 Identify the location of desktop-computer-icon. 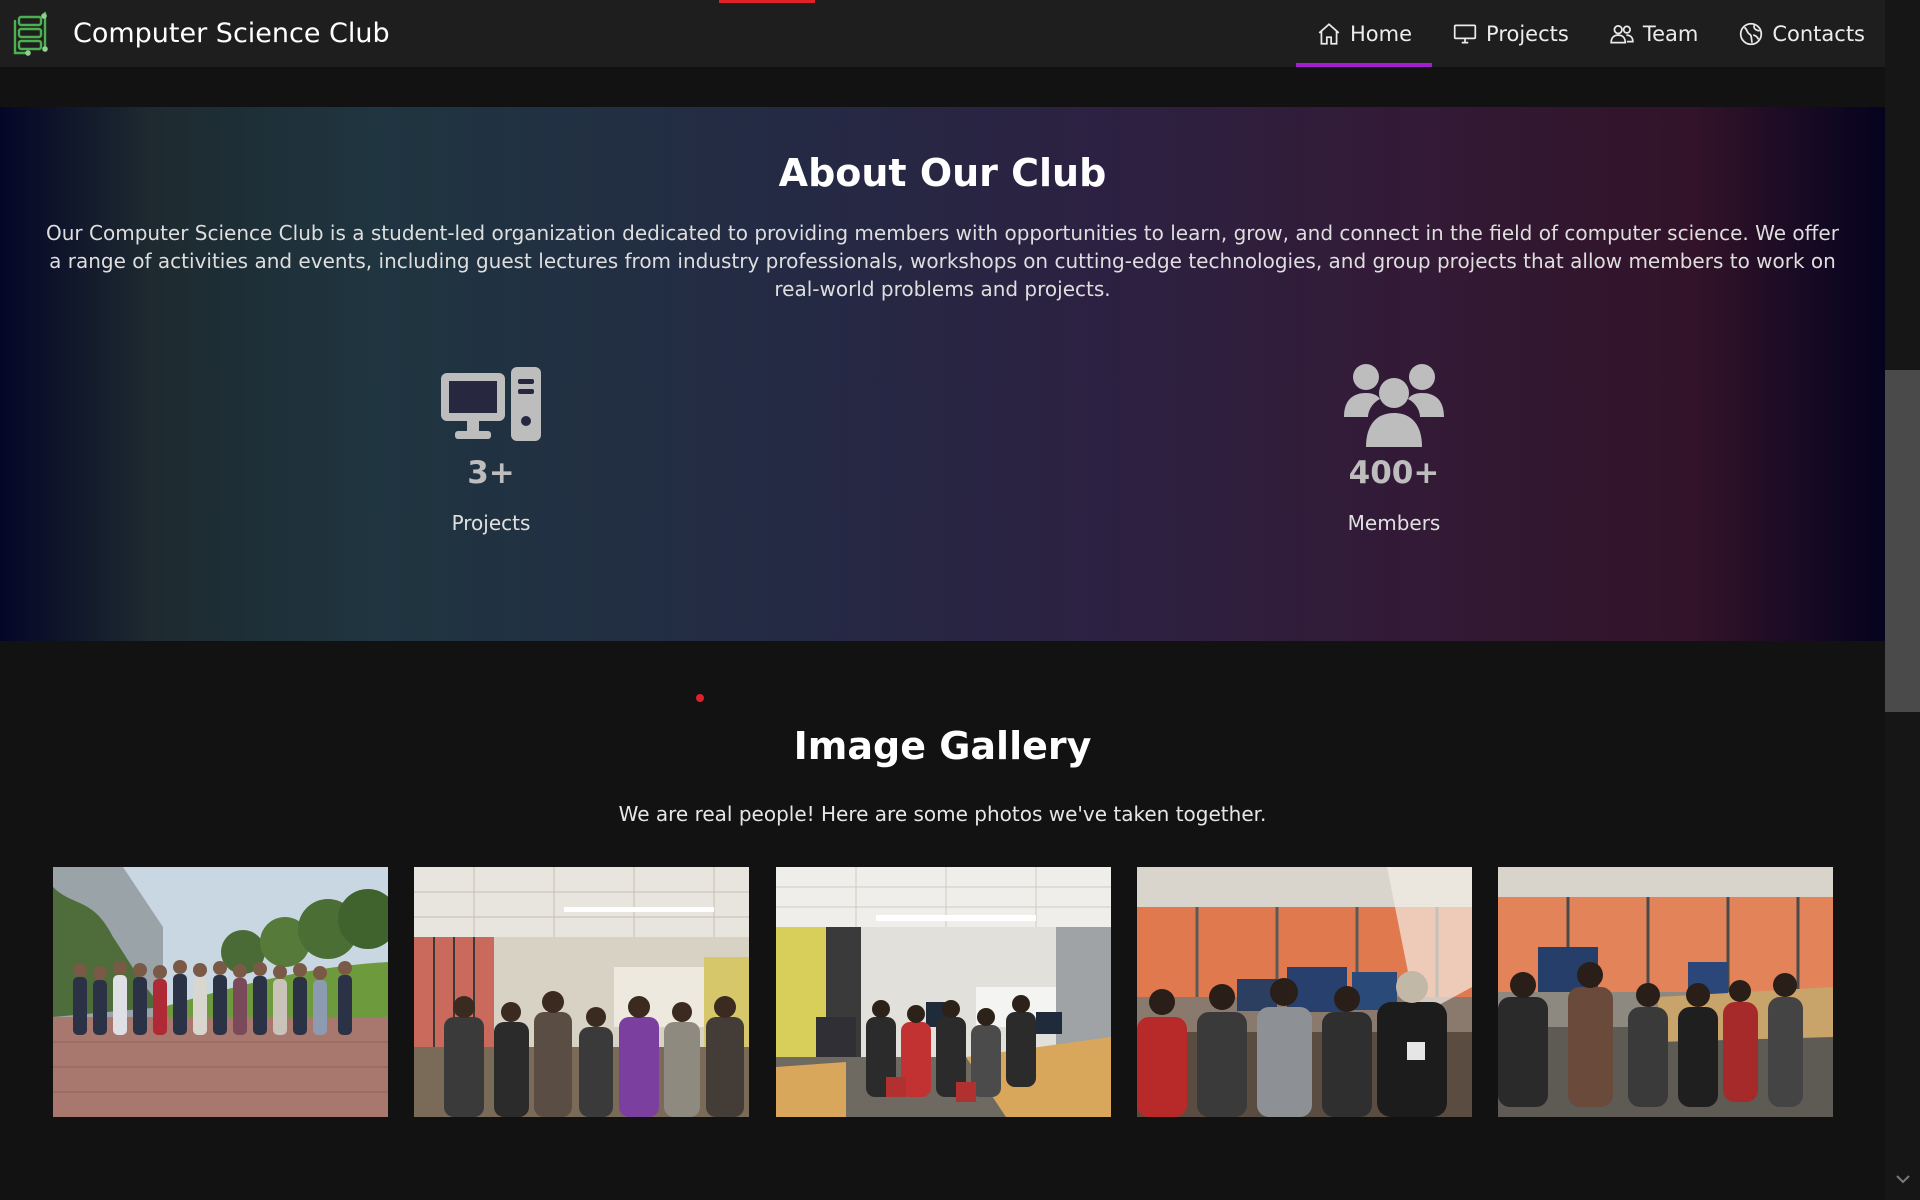
(491, 404).